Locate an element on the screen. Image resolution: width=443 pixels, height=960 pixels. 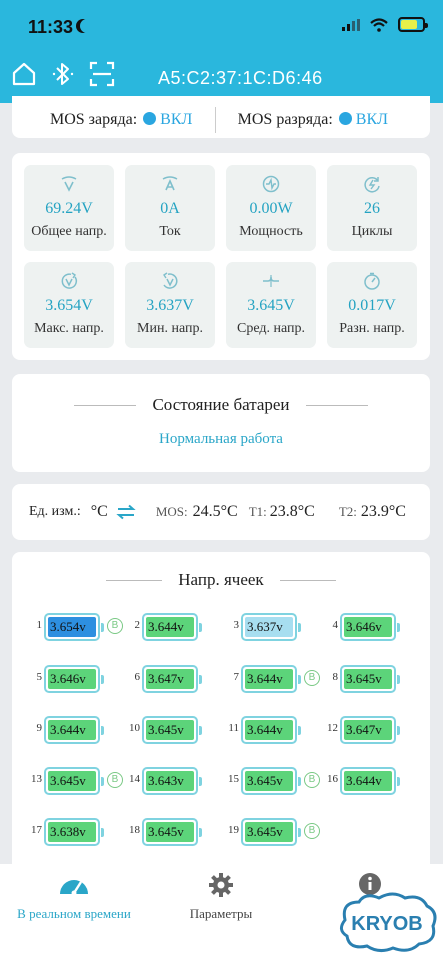
metric-value: 3.637V is located at coordinates (170, 305).